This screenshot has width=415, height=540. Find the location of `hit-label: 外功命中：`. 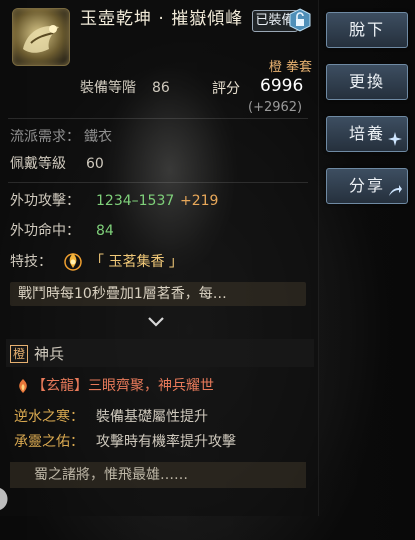

hit-label: 外功命中： is located at coordinates (45, 231).